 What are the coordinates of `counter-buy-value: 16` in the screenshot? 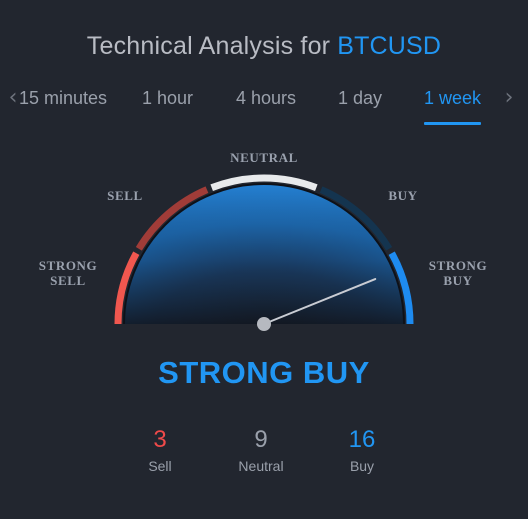 It's located at (362, 439).